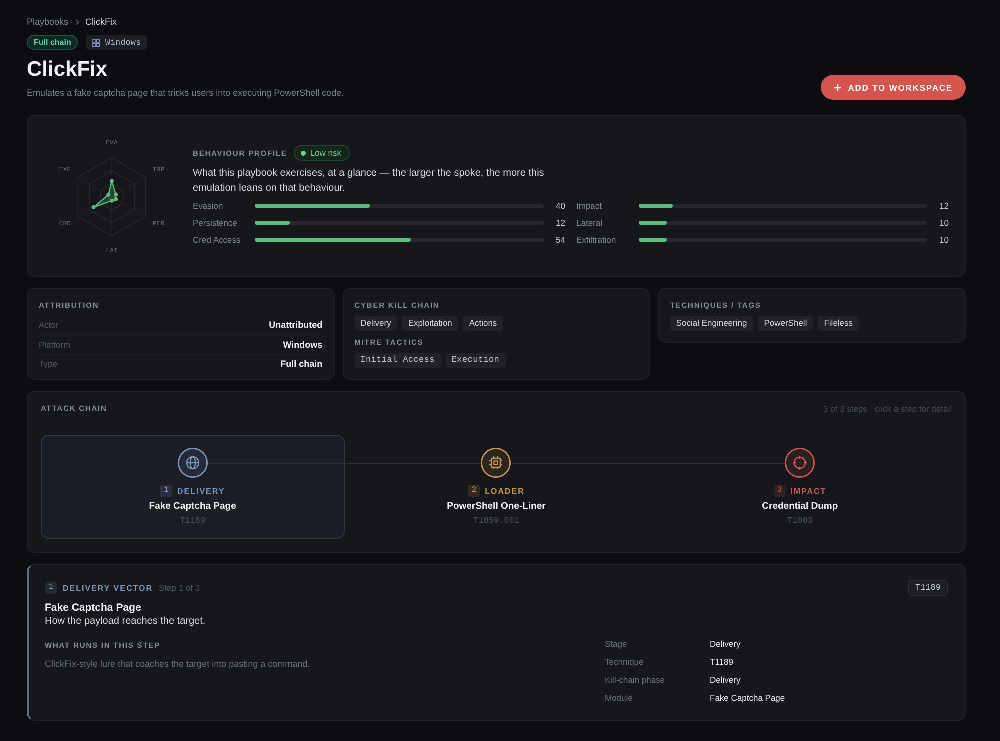 This screenshot has width=1000, height=741. What do you see at coordinates (786, 323) in the screenshot?
I see `technique-tag: PowerShell` at bounding box center [786, 323].